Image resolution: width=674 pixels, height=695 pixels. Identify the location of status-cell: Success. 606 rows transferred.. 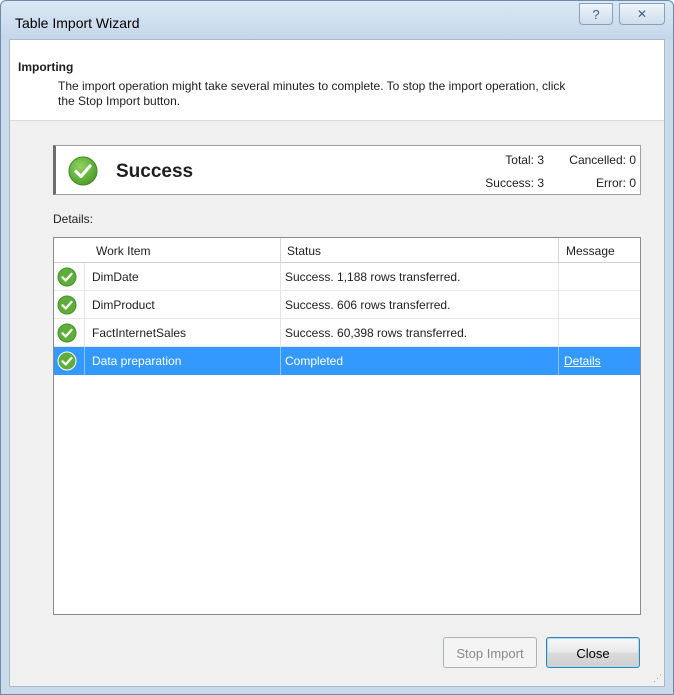
(368, 305).